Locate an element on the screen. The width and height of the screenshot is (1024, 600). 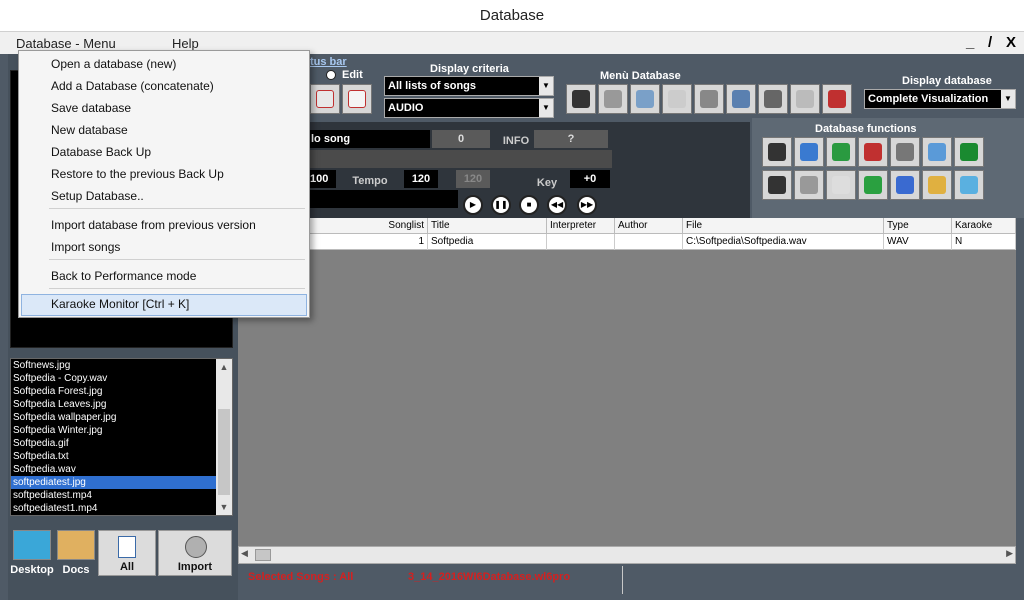
import-file-icon is located at coordinates (777, 152).